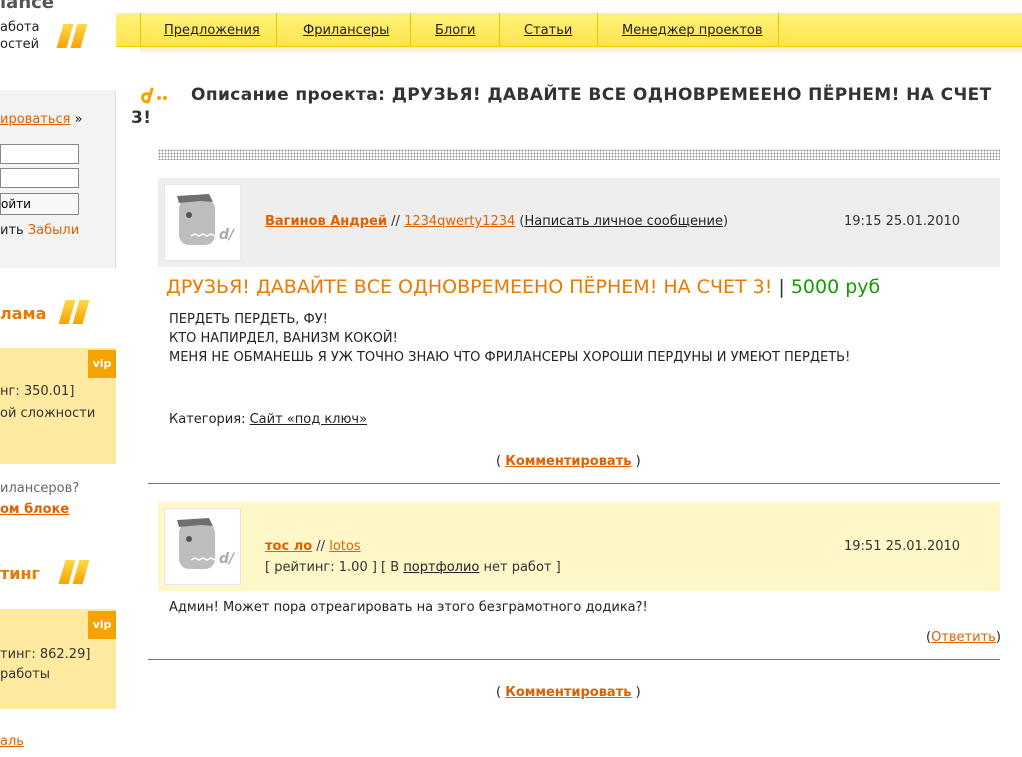 This screenshot has height=757, width=1022. I want to click on rating-heading: тинг, so click(58, 574).